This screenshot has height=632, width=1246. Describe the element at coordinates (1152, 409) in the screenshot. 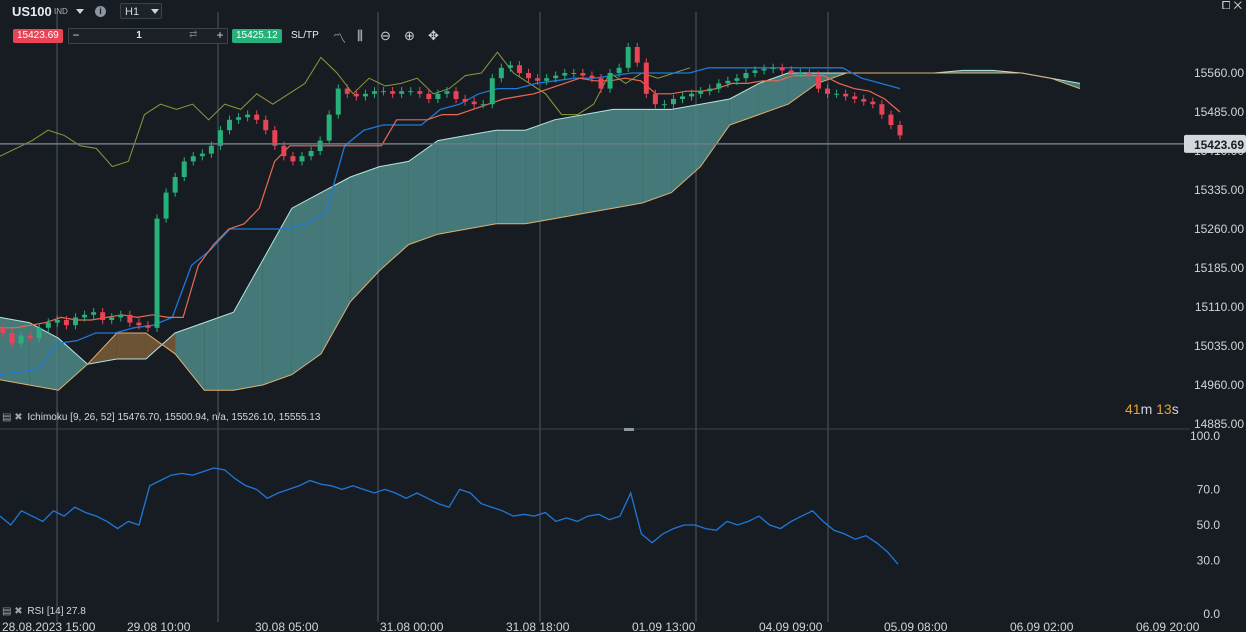

I see `candle-timer: 41m 13s` at that location.